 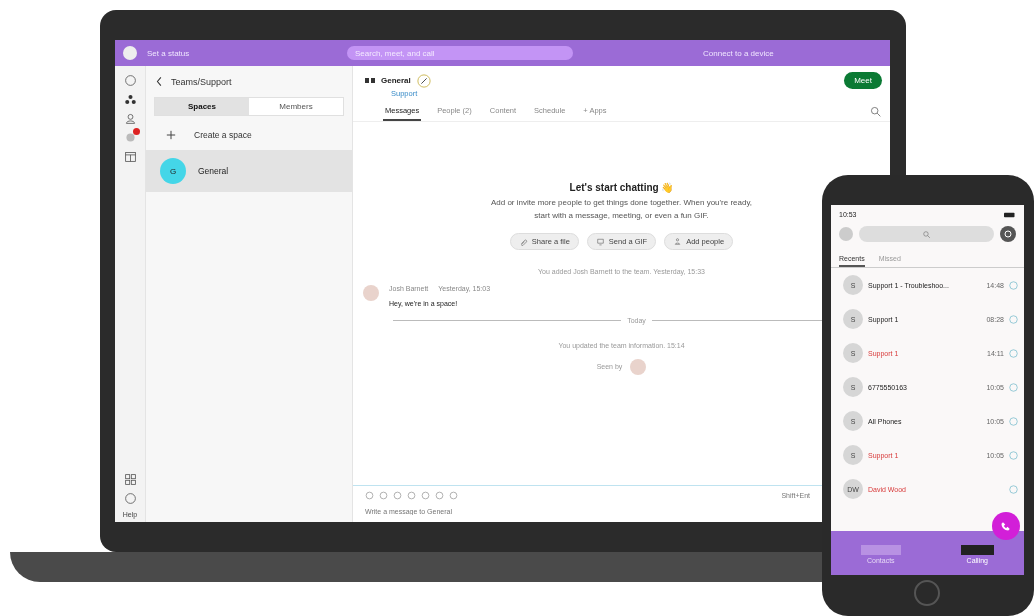 What do you see at coordinates (621, 187) in the screenshot?
I see `welcome-title: Let's start chatting 👋` at bounding box center [621, 187].